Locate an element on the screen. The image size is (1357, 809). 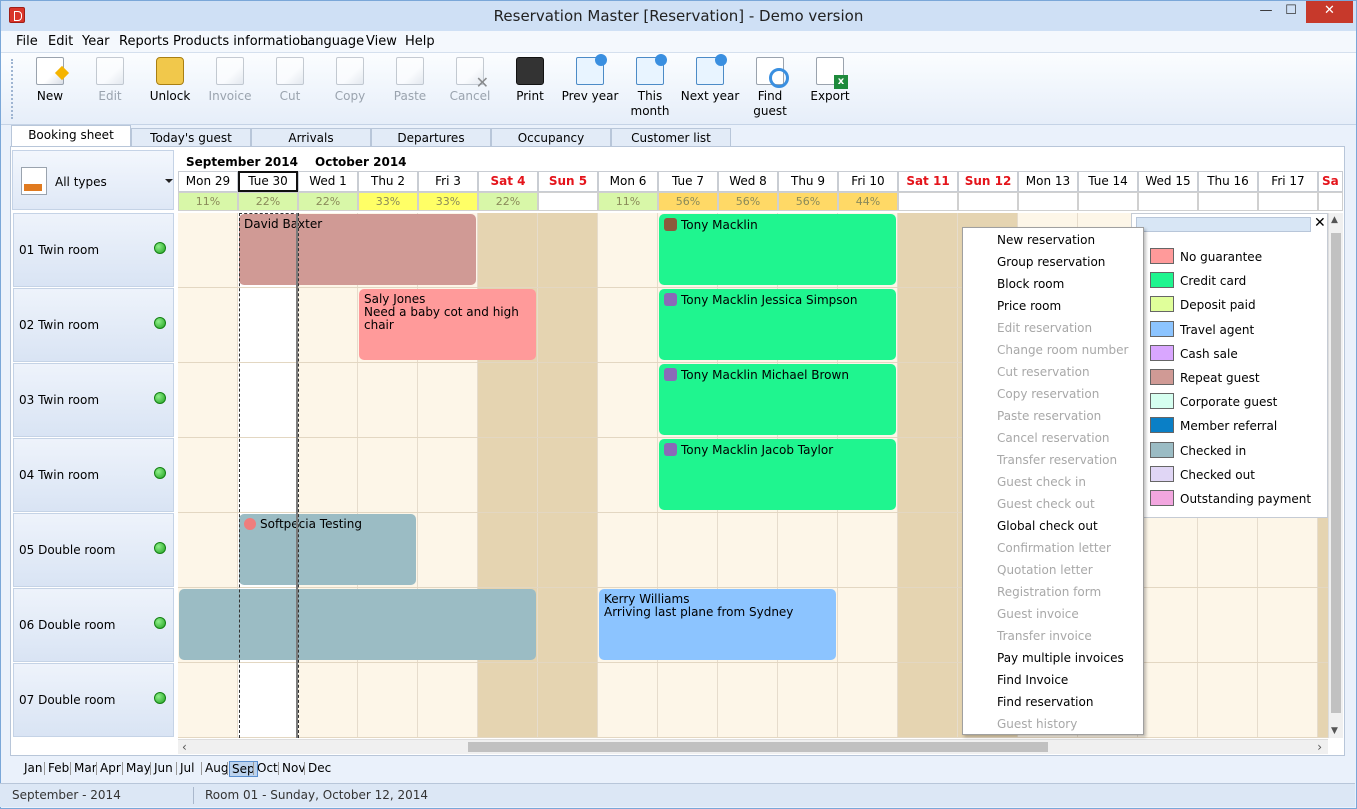
menu-file: File is located at coordinates (27, 41).